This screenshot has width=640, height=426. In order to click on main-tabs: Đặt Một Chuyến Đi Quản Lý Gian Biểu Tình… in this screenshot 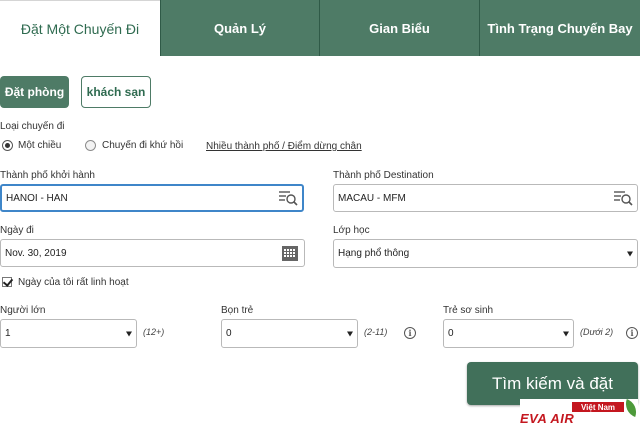, I will do `click(320, 28)`.